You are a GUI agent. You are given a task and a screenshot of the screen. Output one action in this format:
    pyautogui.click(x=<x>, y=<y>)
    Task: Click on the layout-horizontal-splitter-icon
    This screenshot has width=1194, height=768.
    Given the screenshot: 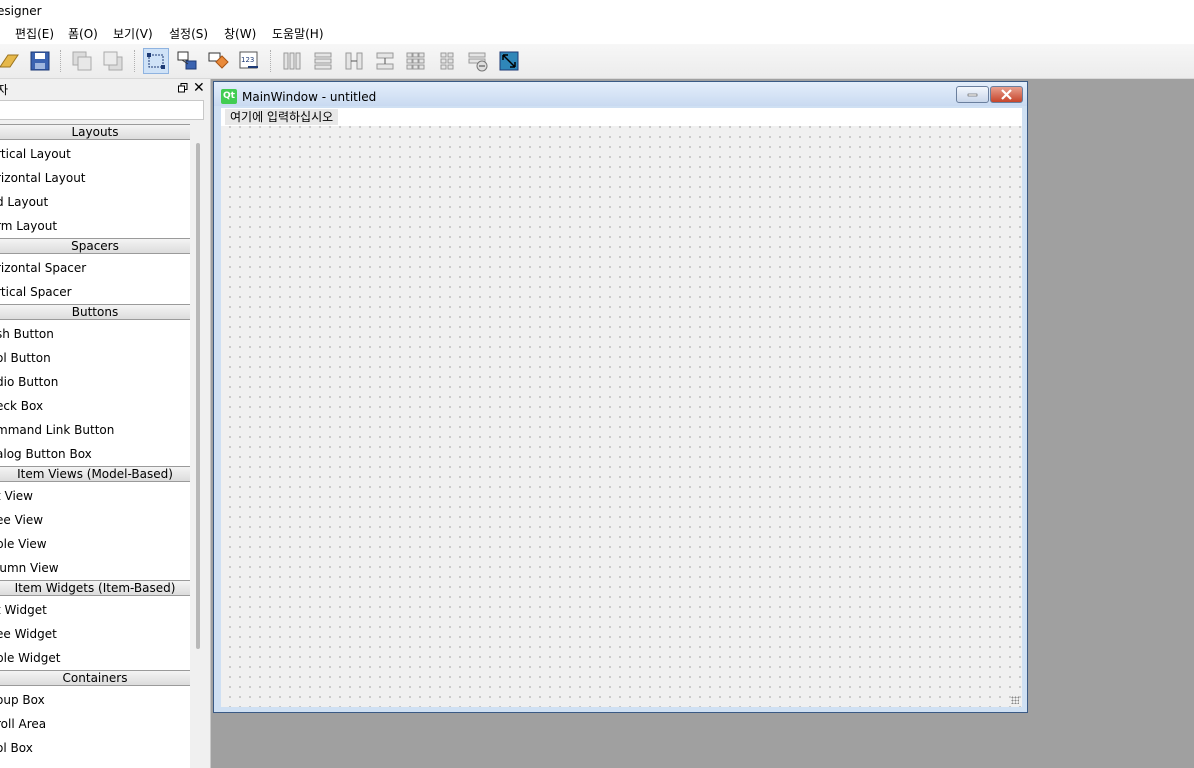 What is the action you would take?
    pyautogui.click(x=354, y=61)
    